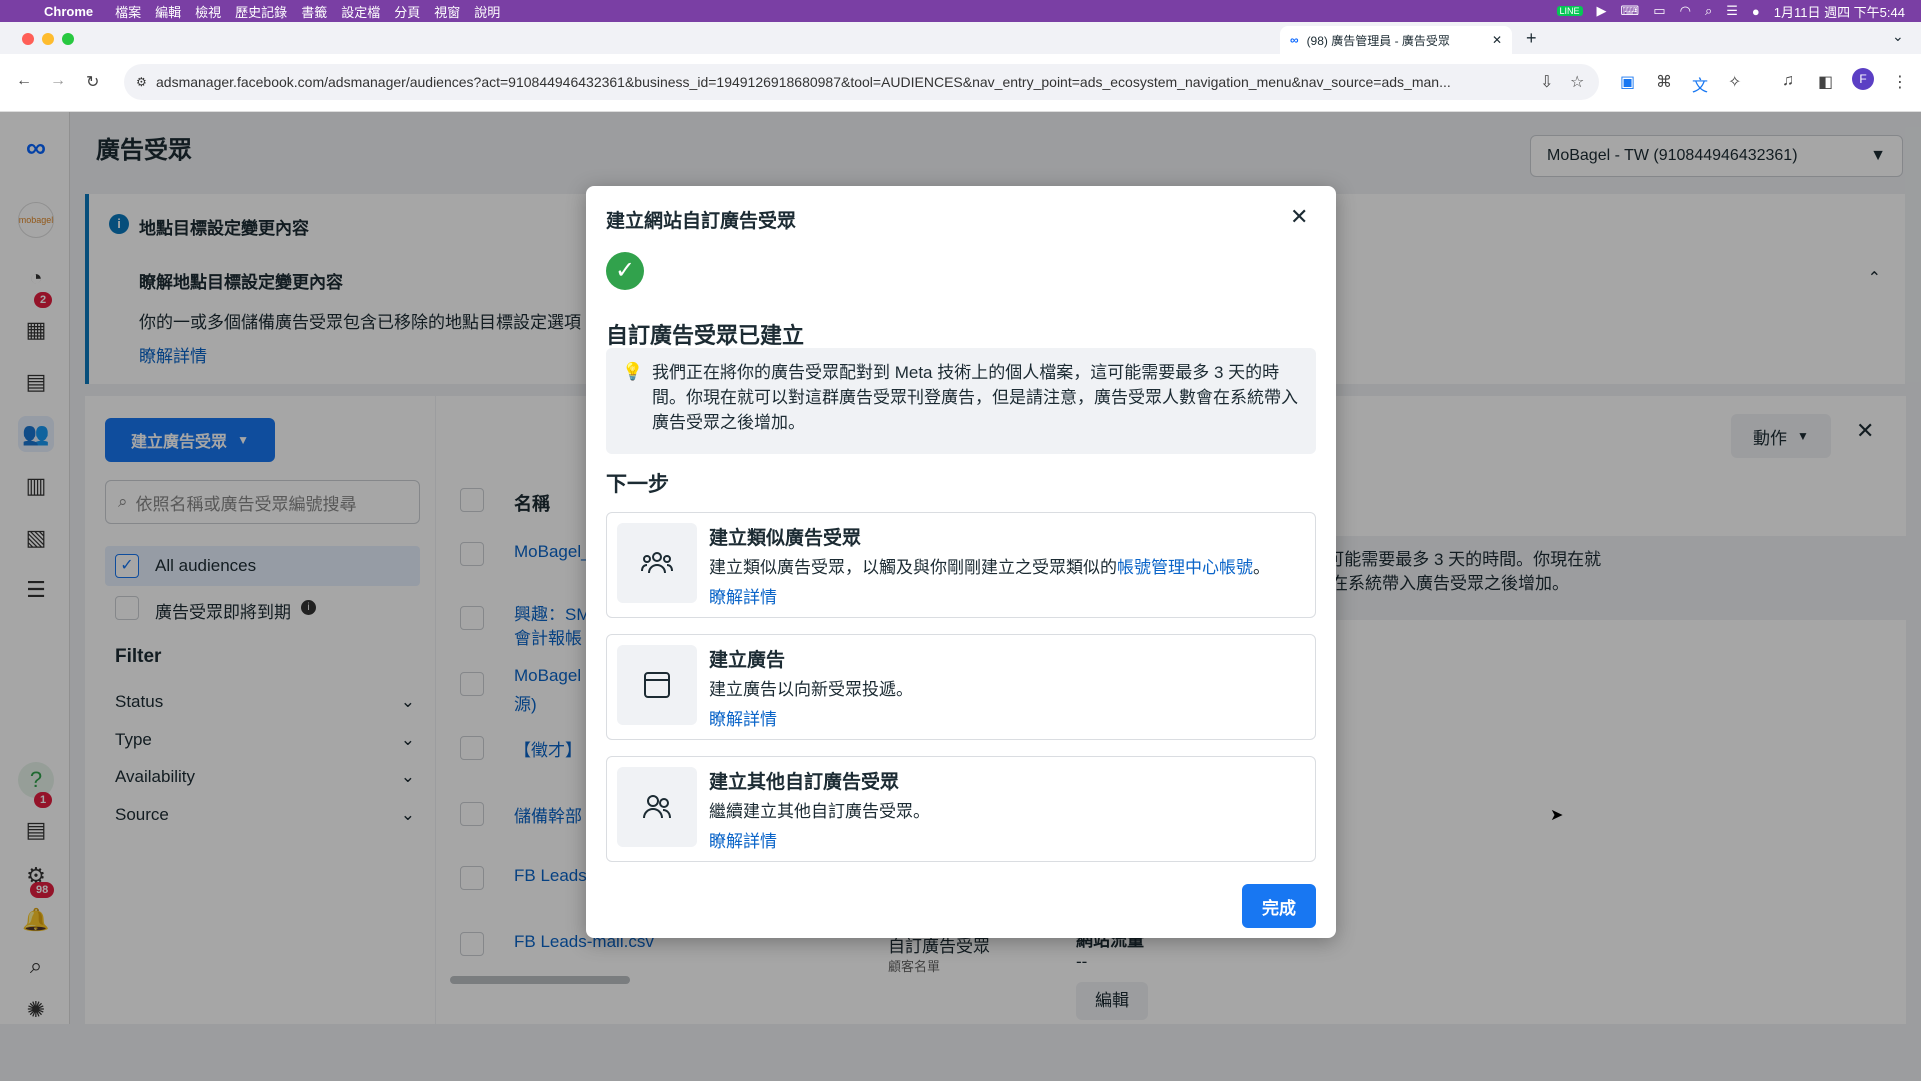 The height and width of the screenshot is (1081, 1921). Describe the element at coordinates (141, 82) in the screenshot. I see `site-info-icon: ⚙` at that location.